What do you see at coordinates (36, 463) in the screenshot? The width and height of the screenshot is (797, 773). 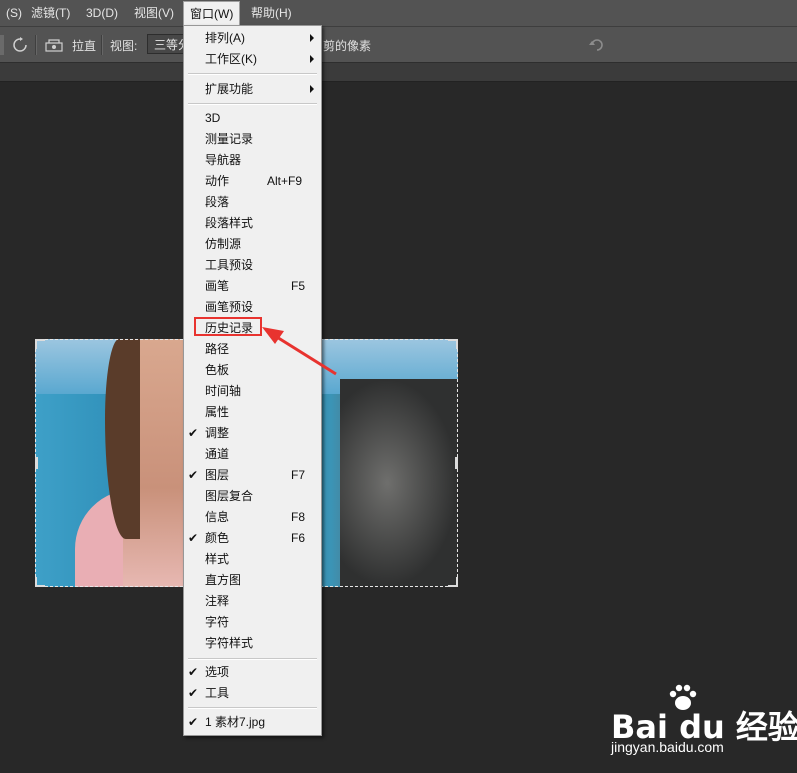 I see `crop-handle-left` at bounding box center [36, 463].